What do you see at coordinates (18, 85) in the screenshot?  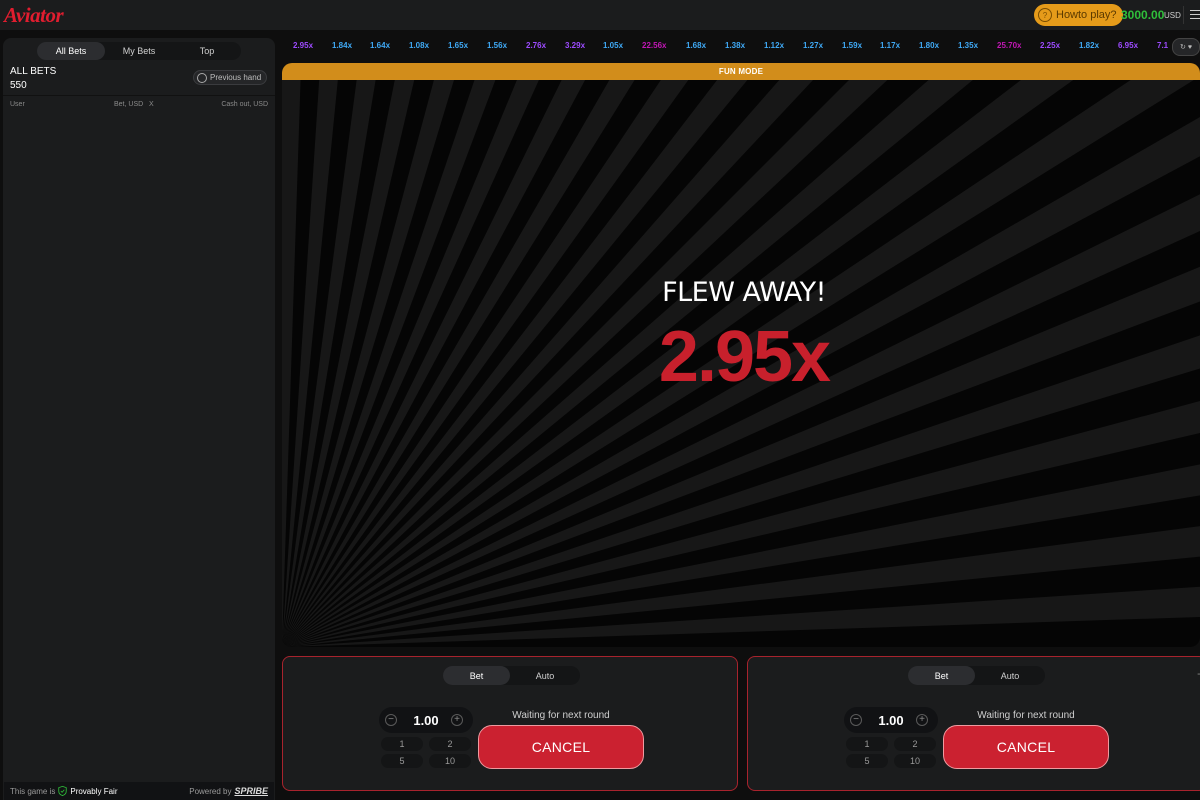 I see `all-bets-count: 550` at bounding box center [18, 85].